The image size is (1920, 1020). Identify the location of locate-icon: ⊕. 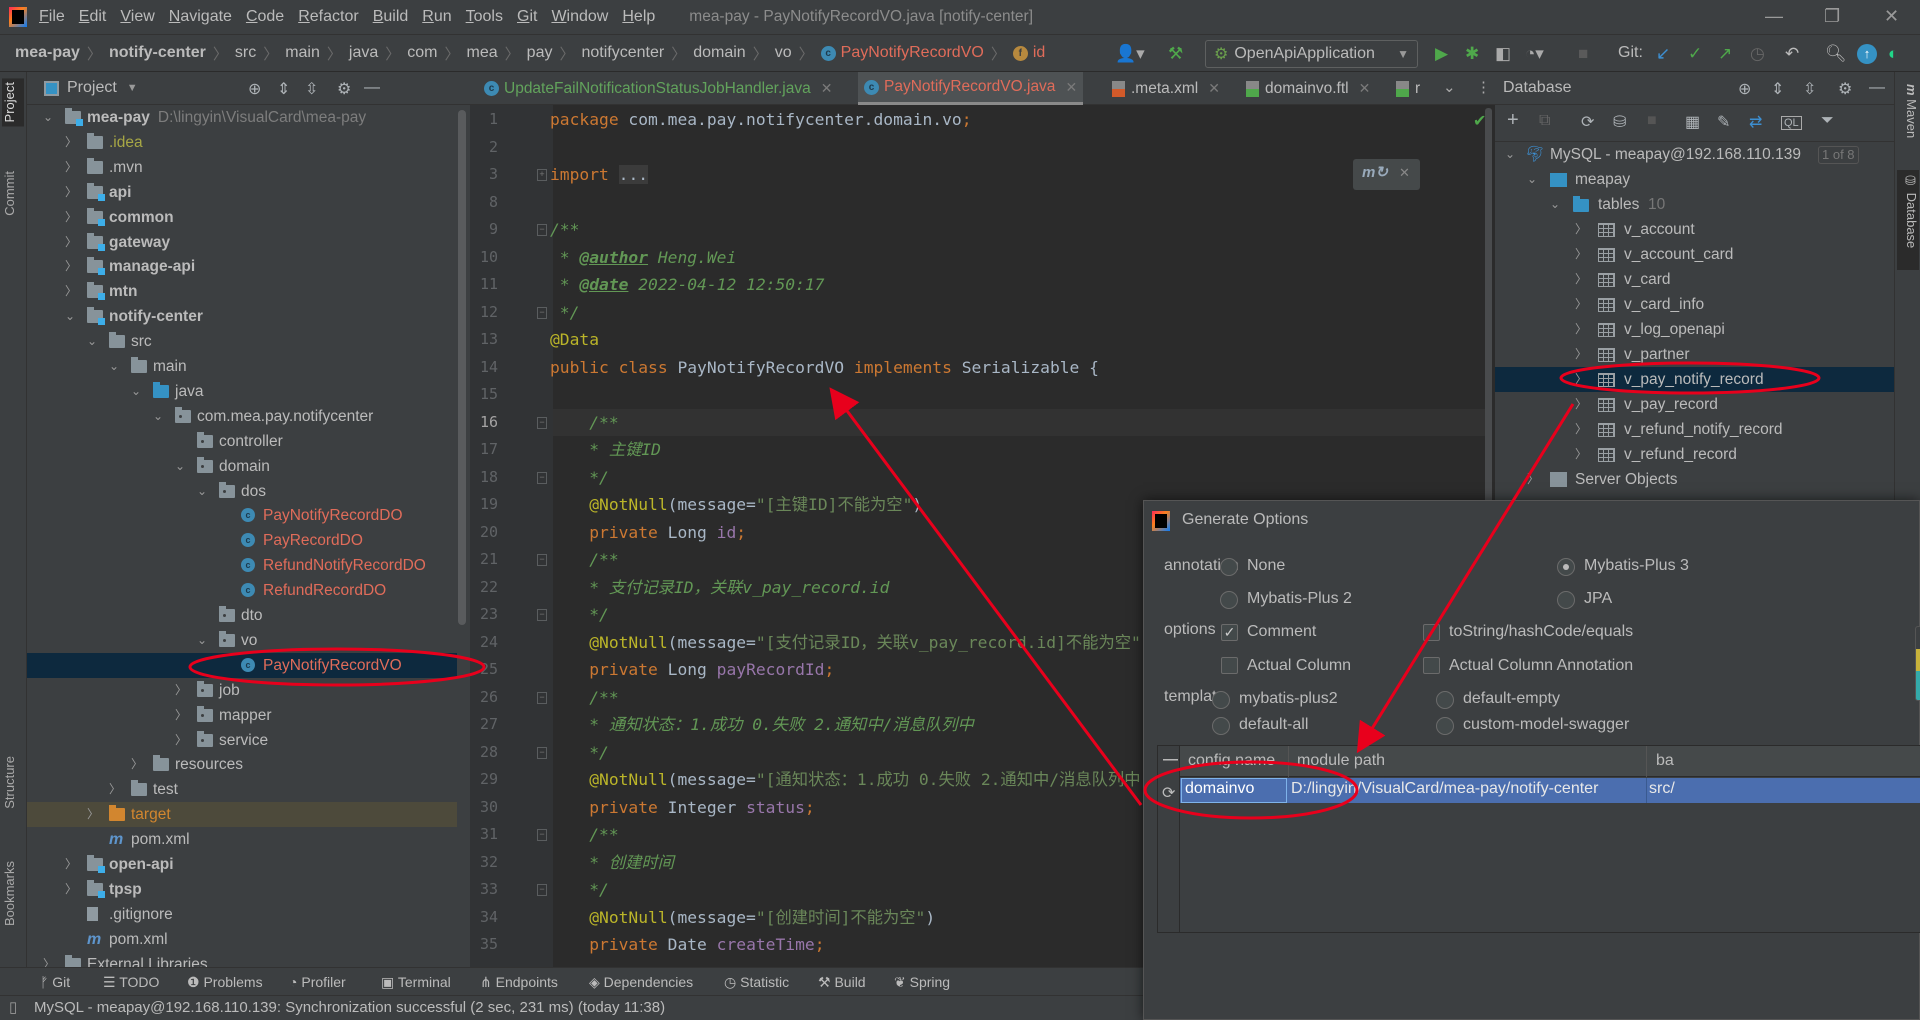
(254, 89).